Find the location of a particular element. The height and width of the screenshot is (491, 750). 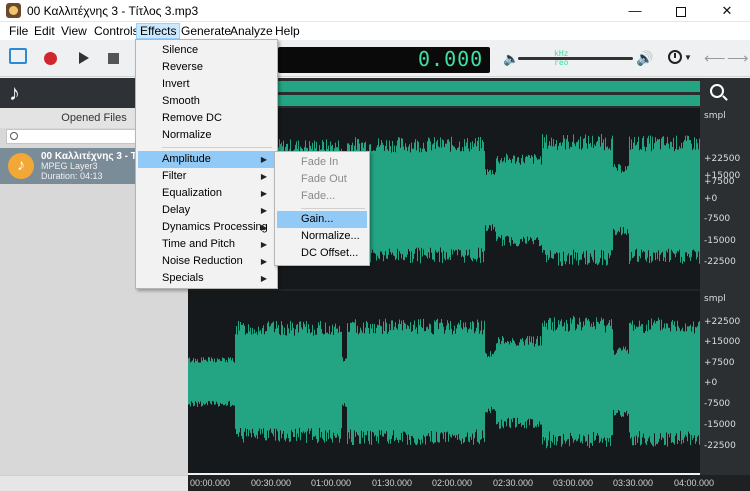

volume-high-icon: 🔊 is located at coordinates (645, 58).